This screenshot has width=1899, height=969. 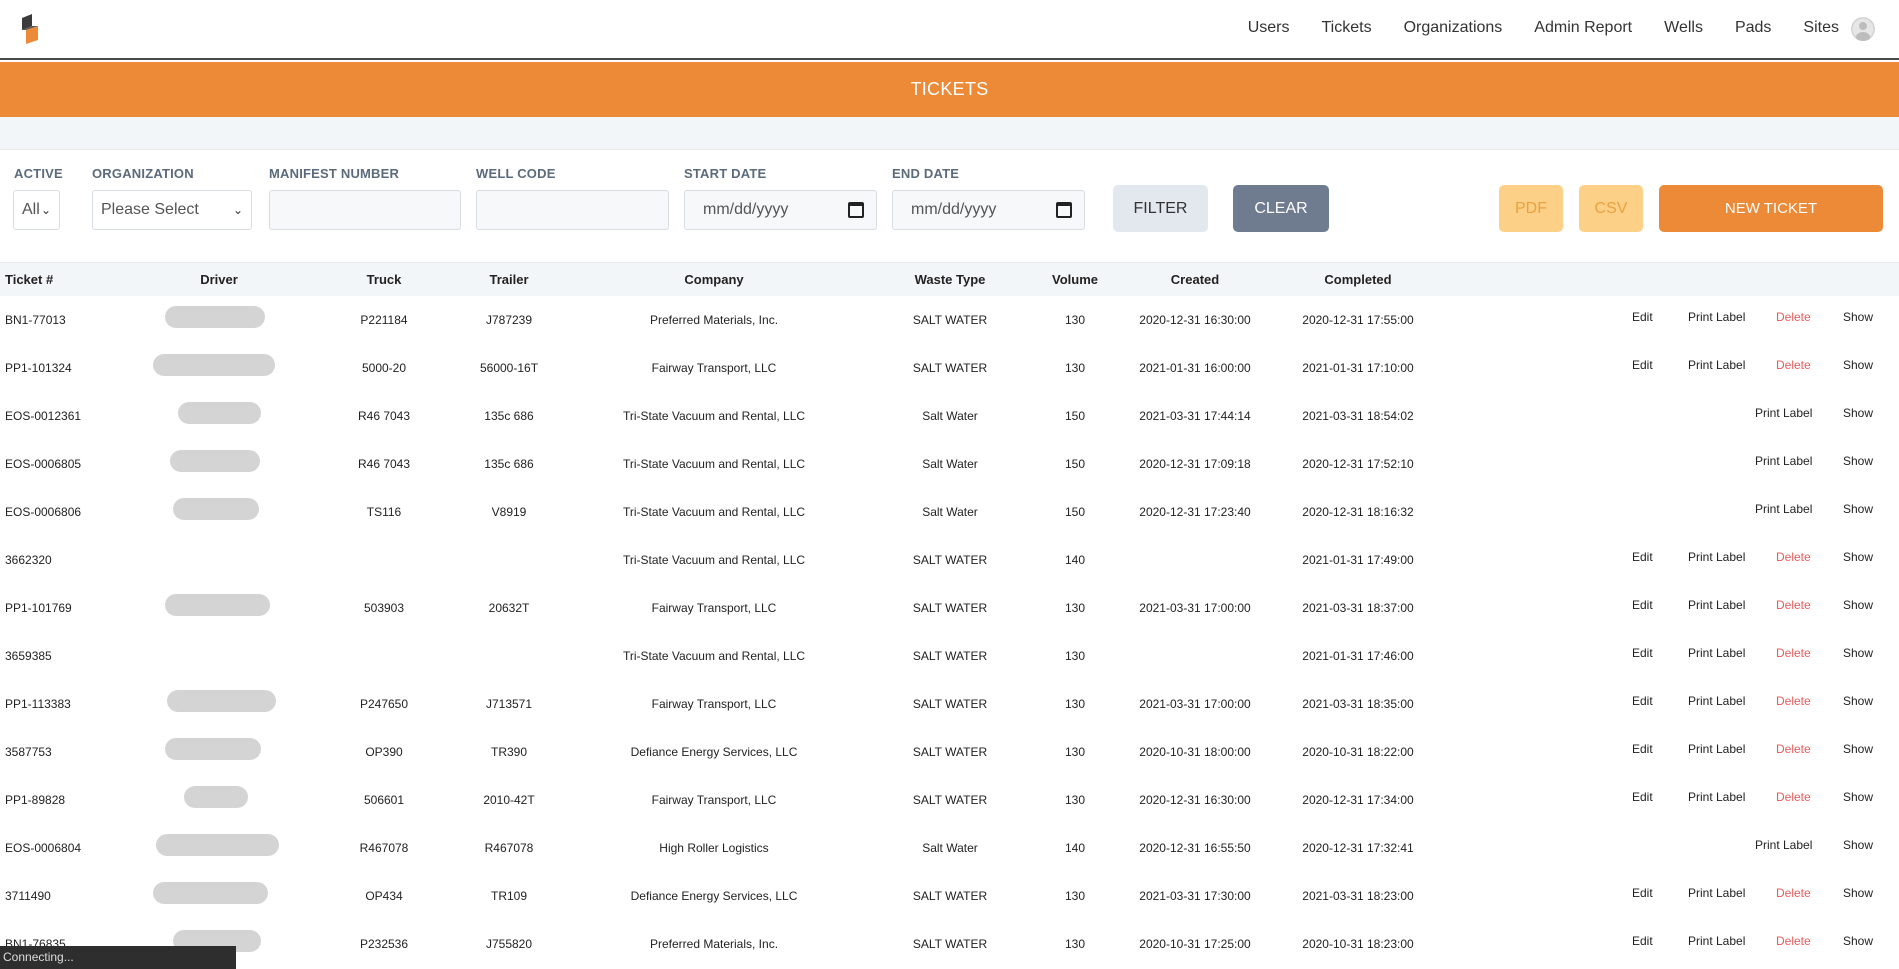 What do you see at coordinates (28, 560) in the screenshot?
I see `cell-ticket: 3662320` at bounding box center [28, 560].